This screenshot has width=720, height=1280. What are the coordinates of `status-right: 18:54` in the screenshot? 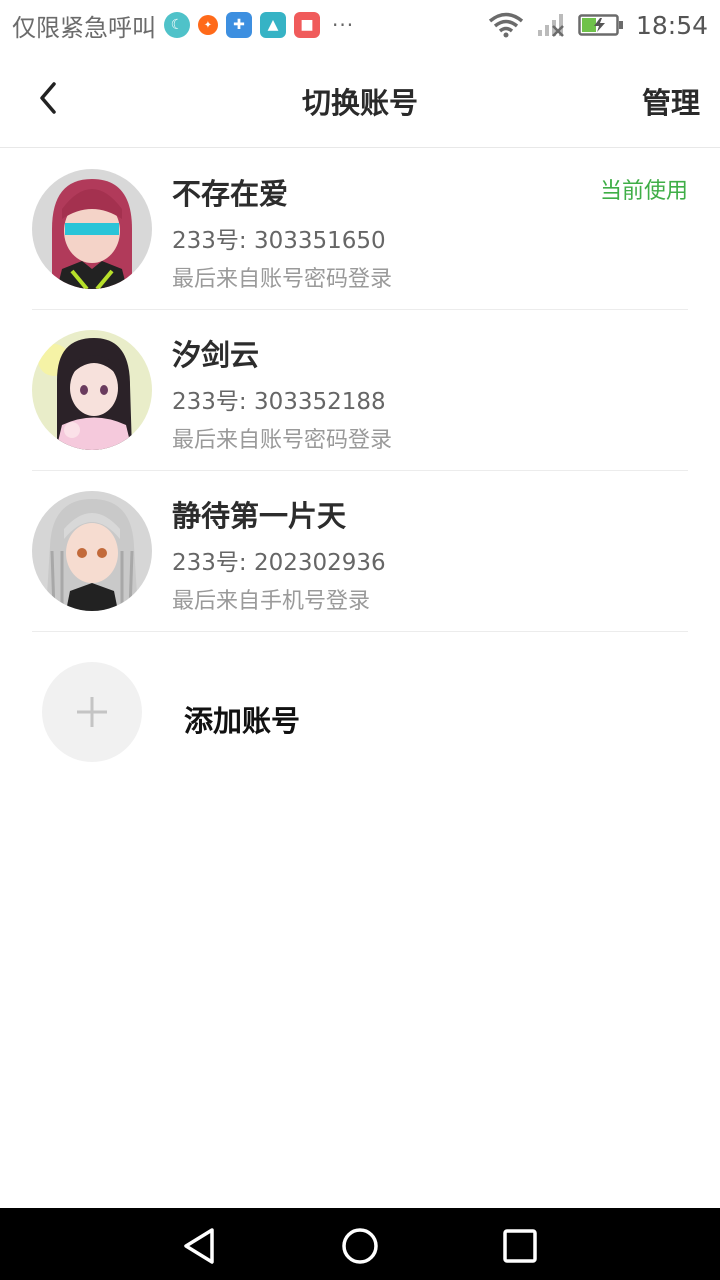 It's located at (598, 25).